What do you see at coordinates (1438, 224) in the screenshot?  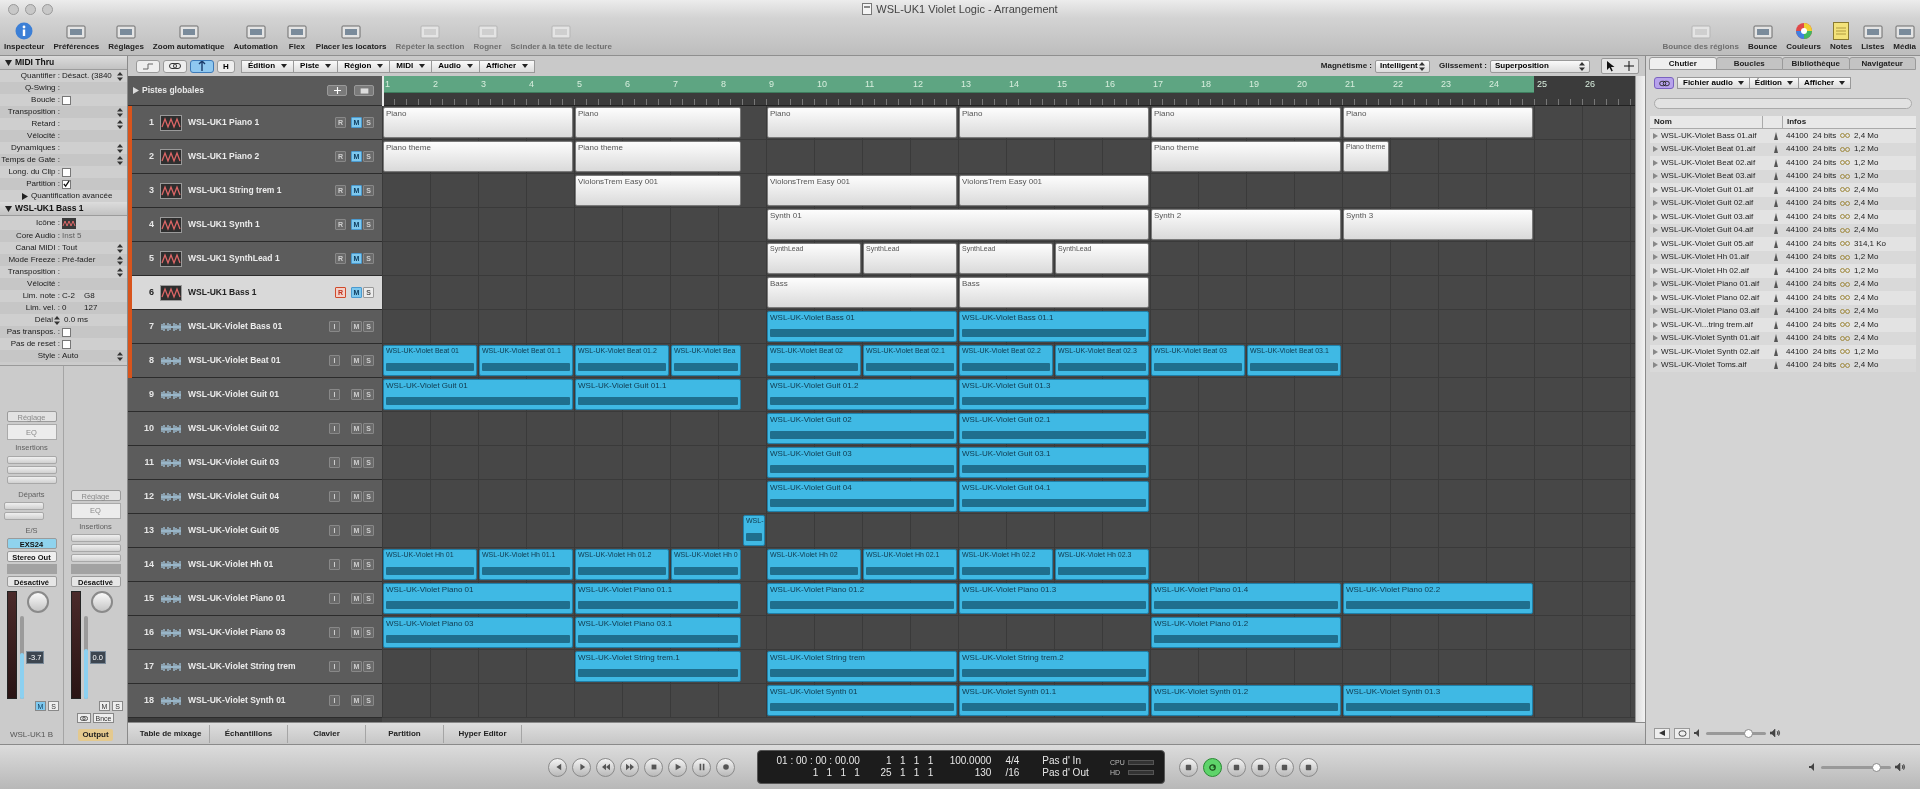 I see `midi-region: Synth 3` at bounding box center [1438, 224].